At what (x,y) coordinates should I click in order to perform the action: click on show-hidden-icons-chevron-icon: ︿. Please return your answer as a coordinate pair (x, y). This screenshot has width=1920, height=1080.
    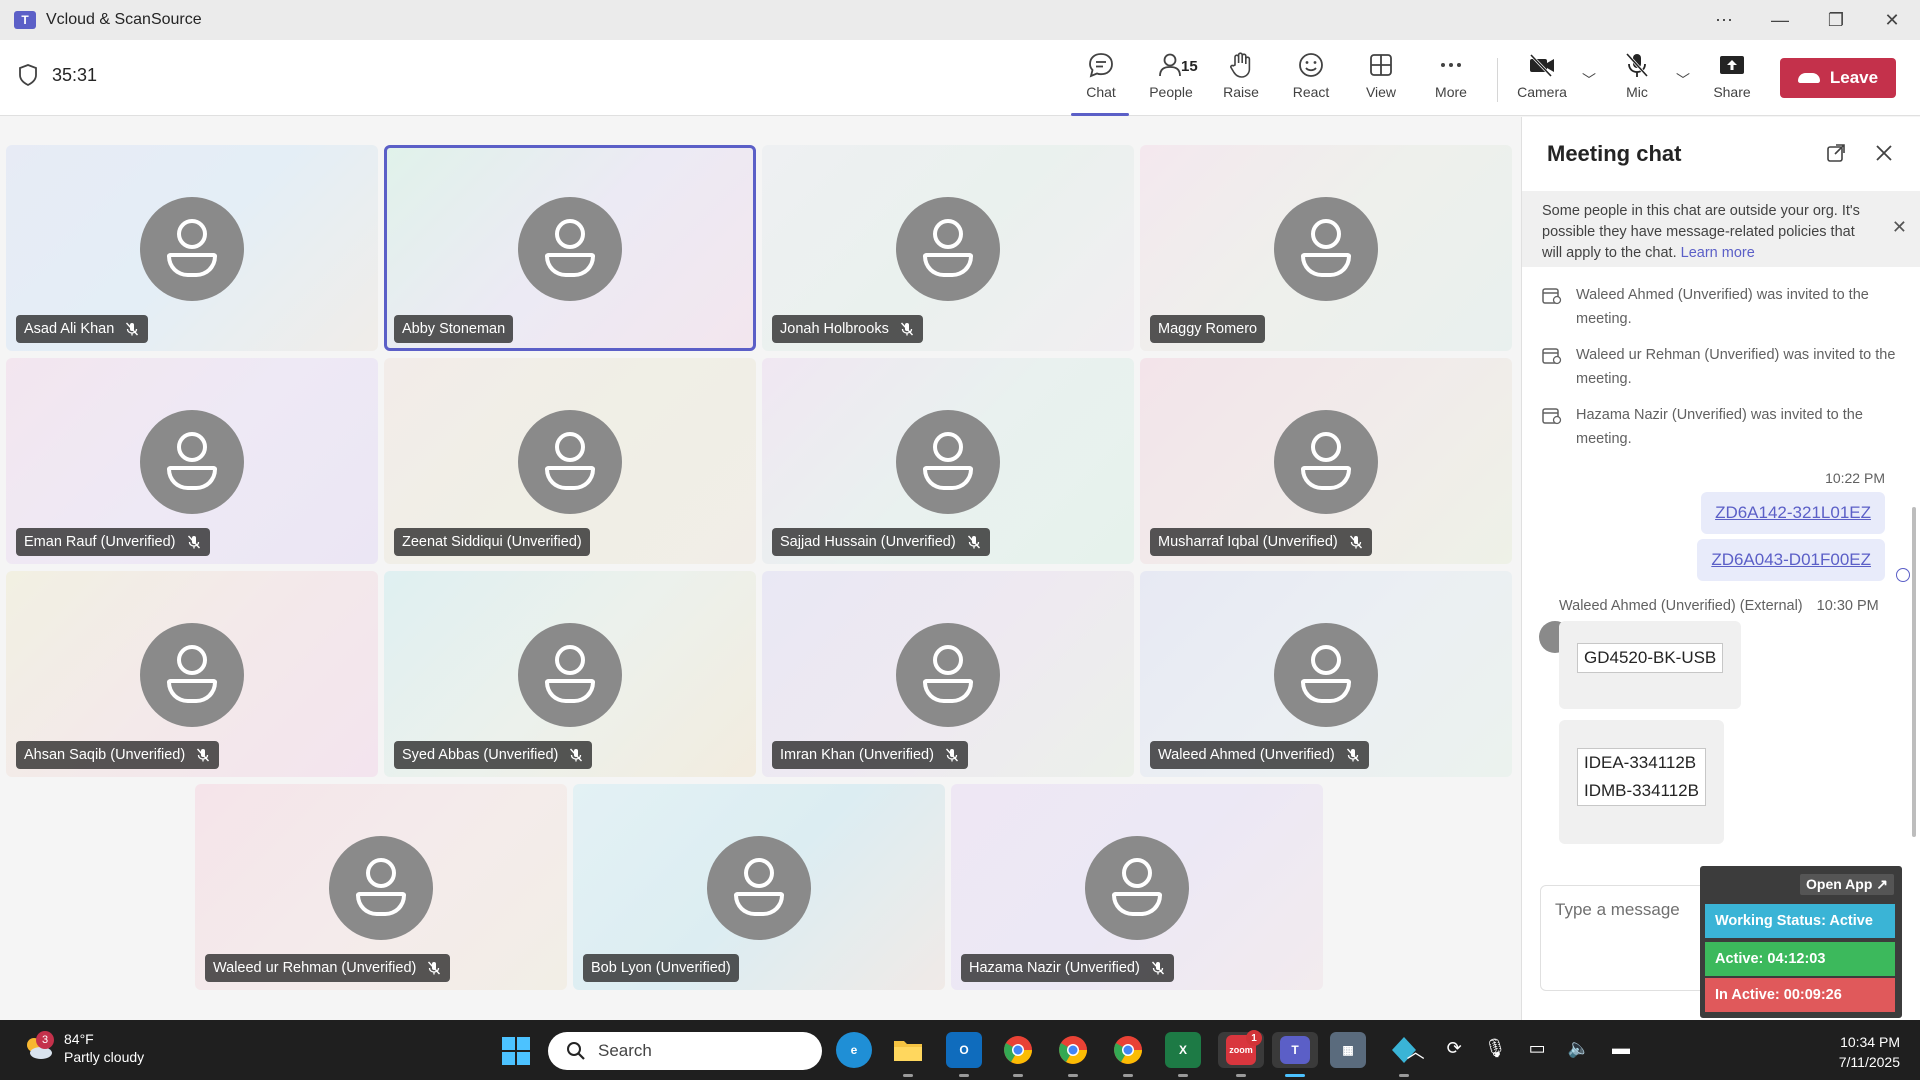
    Looking at the image, I should click on (1416, 1051).